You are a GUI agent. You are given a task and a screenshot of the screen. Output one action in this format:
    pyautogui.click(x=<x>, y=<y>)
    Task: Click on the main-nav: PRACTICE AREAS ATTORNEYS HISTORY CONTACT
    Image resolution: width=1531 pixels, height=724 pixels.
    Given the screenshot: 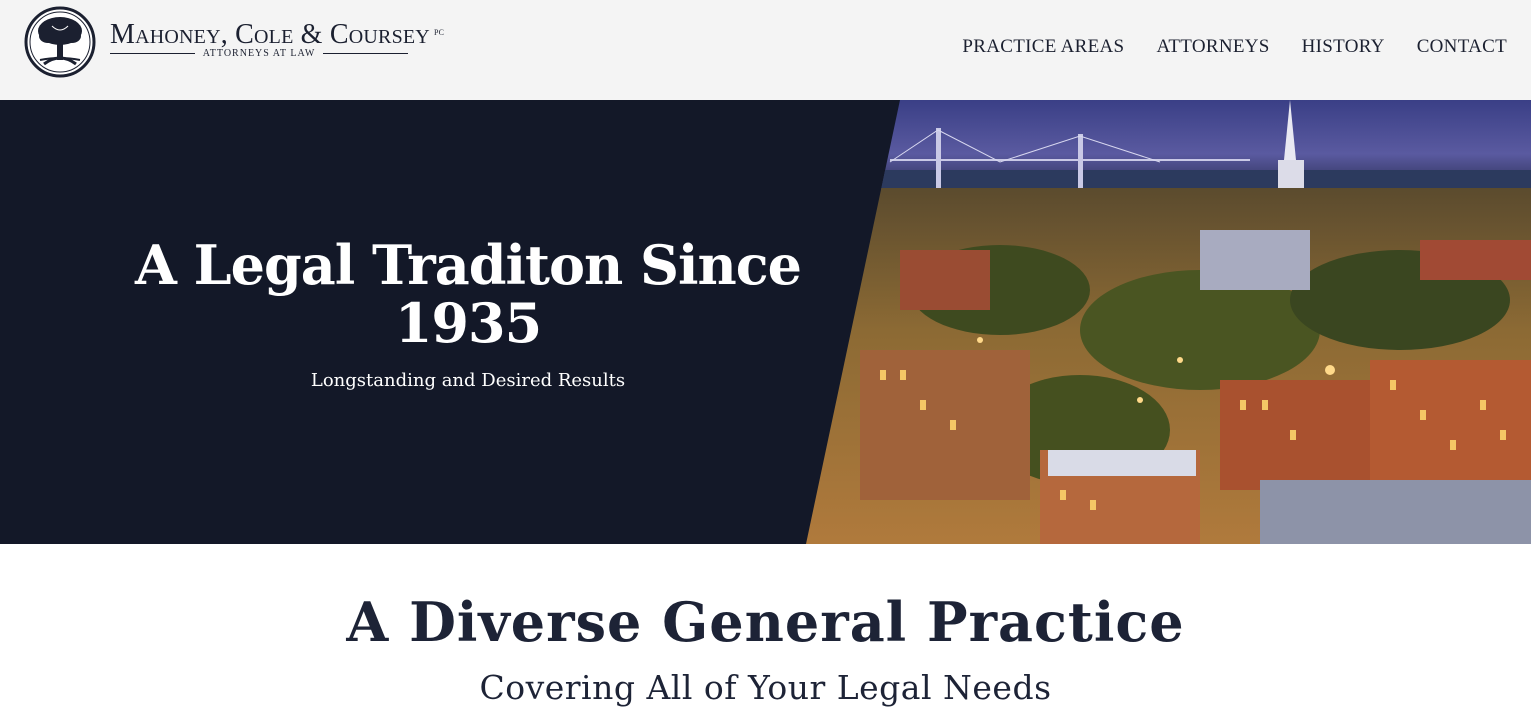 What is the action you would take?
    pyautogui.click(x=1234, y=47)
    